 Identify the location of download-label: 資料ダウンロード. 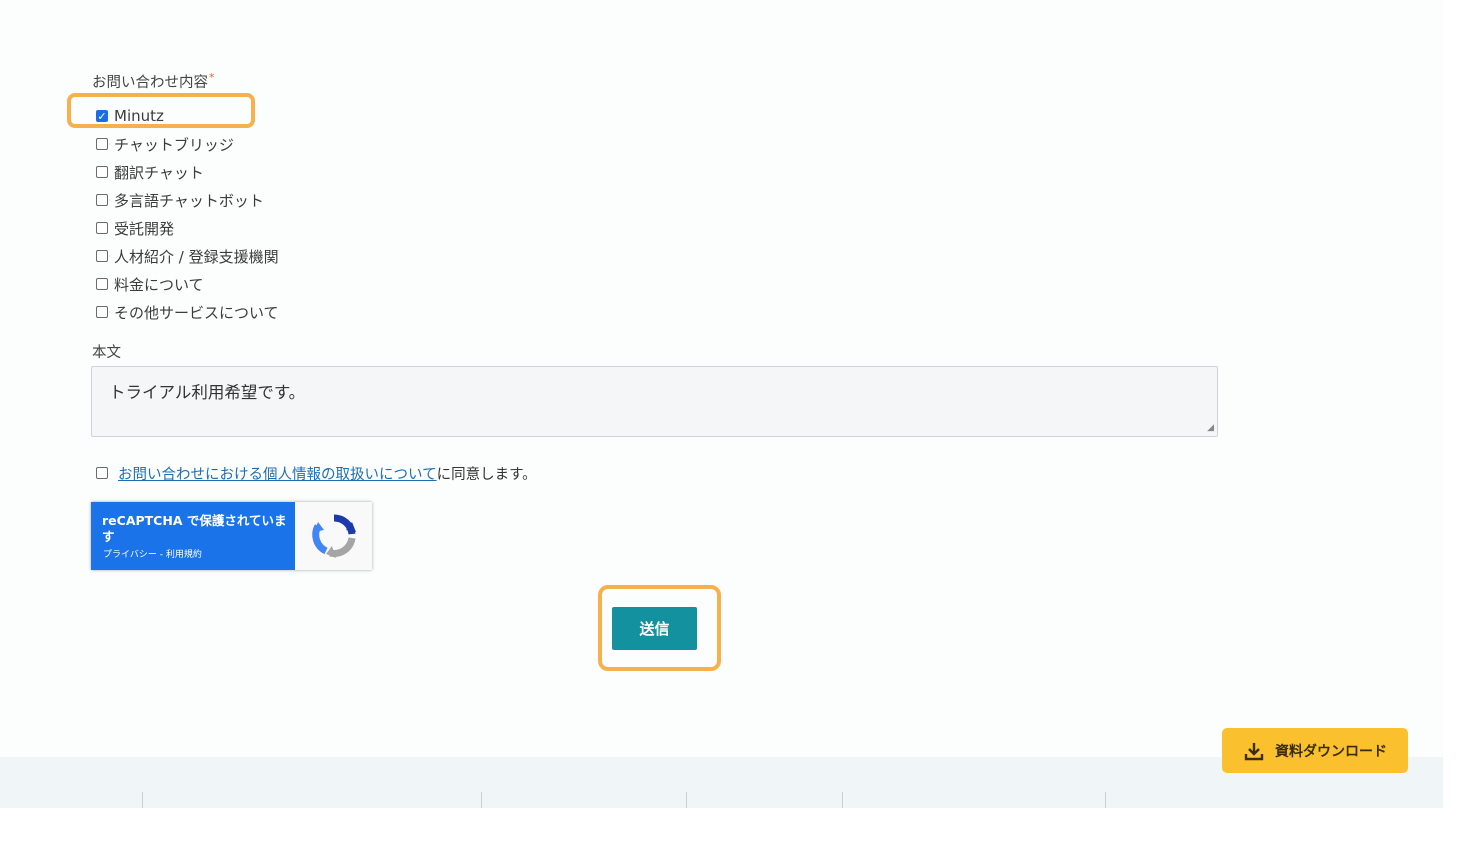
(1331, 751).